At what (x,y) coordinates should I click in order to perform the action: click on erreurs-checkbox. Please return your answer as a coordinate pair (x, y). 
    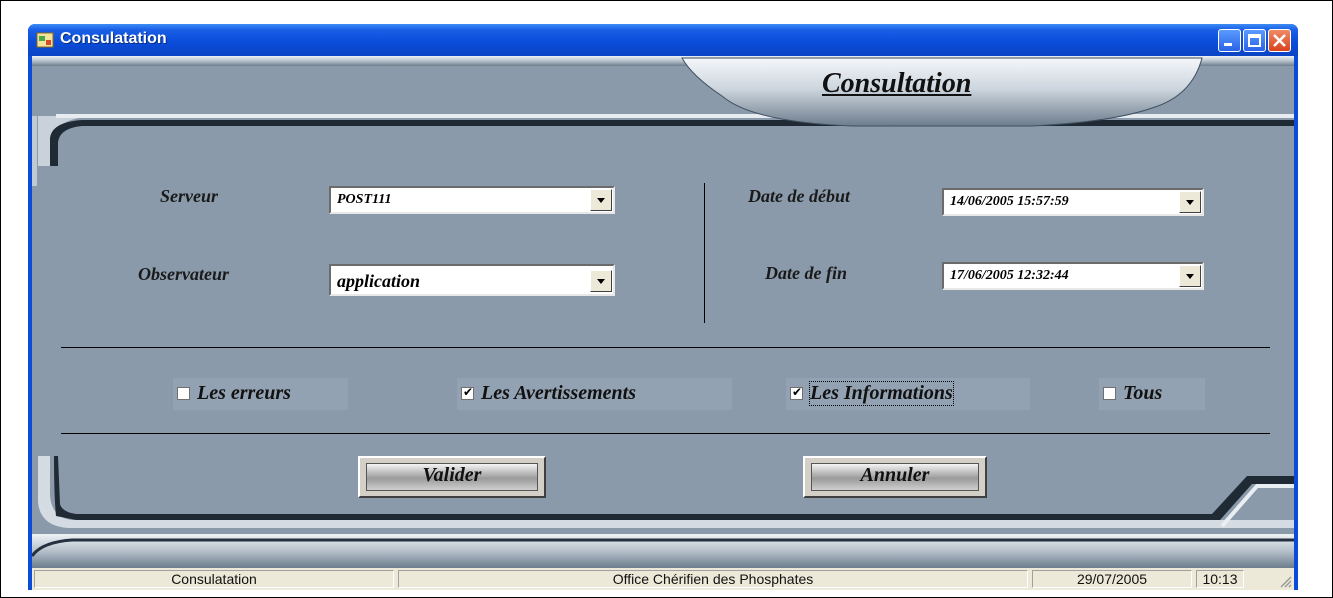
    Looking at the image, I should click on (183, 393).